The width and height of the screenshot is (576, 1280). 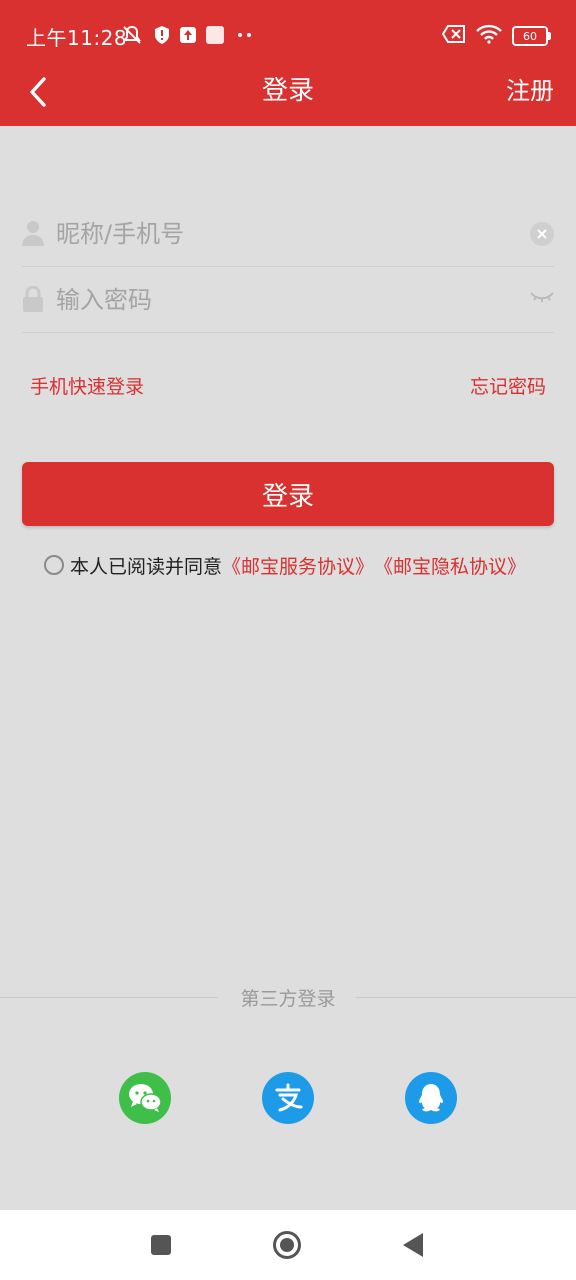 I want to click on divider-line-right, so click(x=466, y=997).